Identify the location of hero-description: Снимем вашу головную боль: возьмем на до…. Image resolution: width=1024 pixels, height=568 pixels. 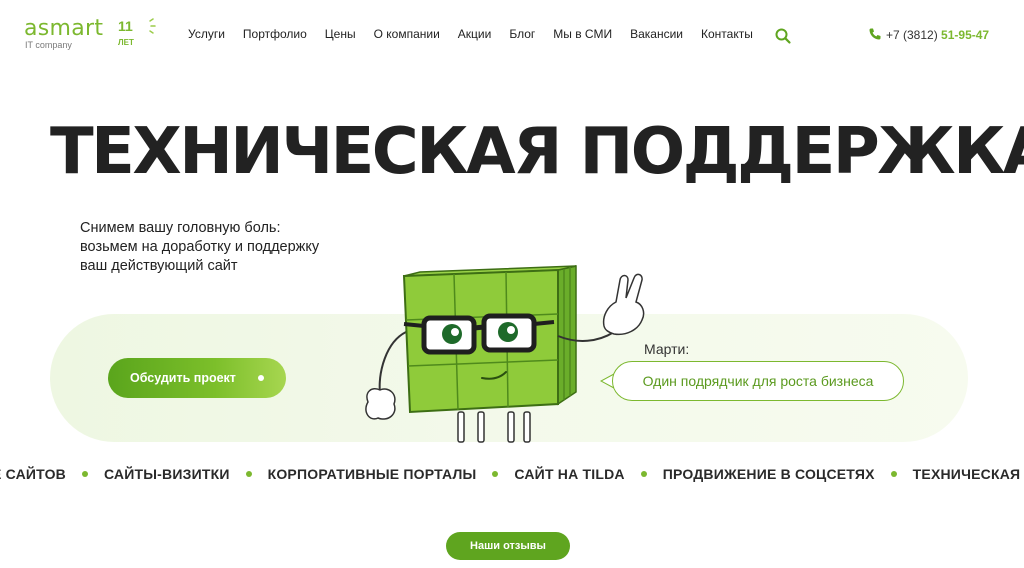
(230, 247).